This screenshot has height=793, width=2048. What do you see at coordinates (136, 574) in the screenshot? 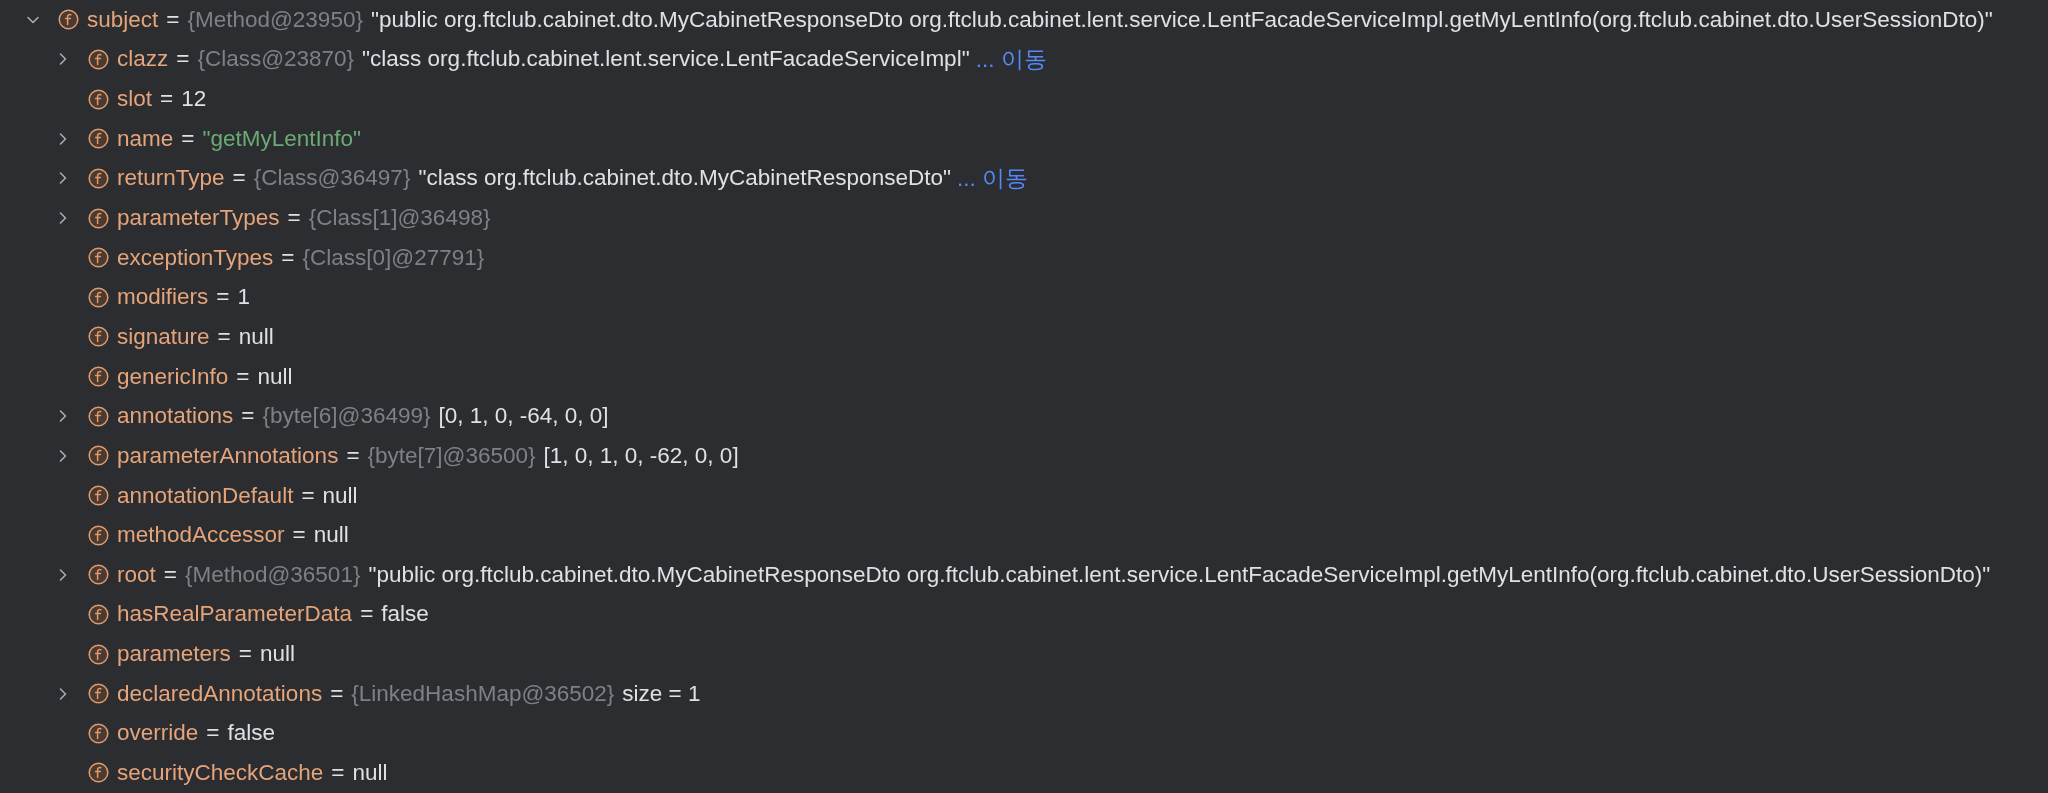
I see `variable-name: root` at bounding box center [136, 574].